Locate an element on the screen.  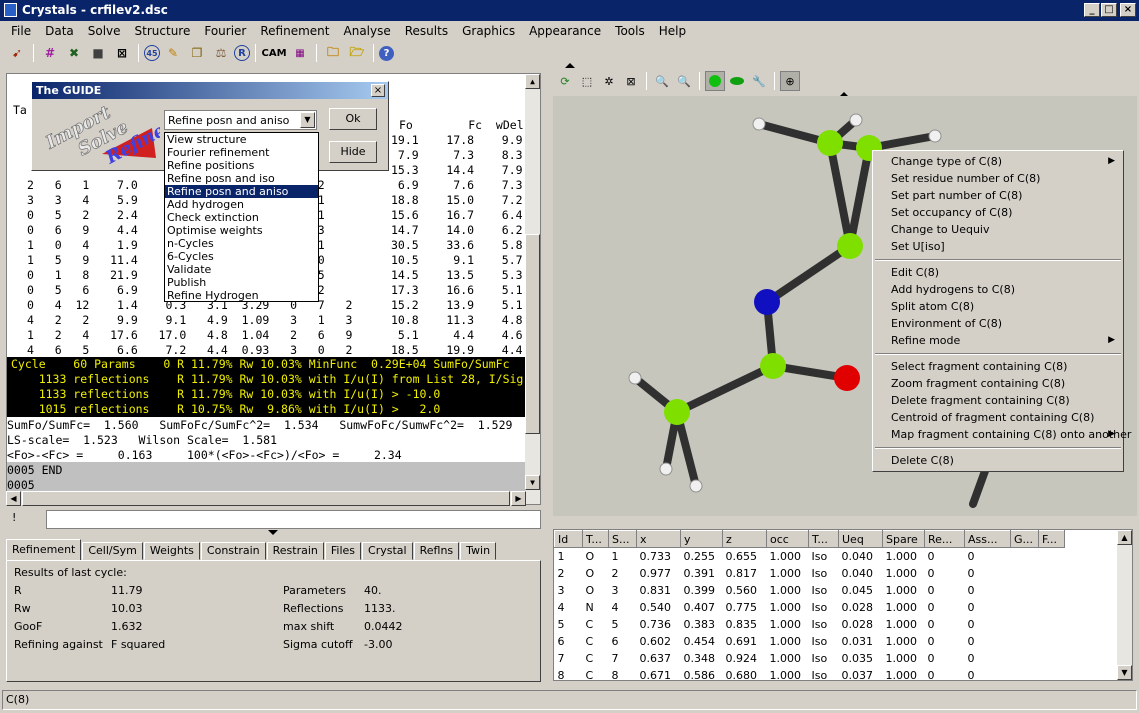
command-input is located at coordinates (293, 519).